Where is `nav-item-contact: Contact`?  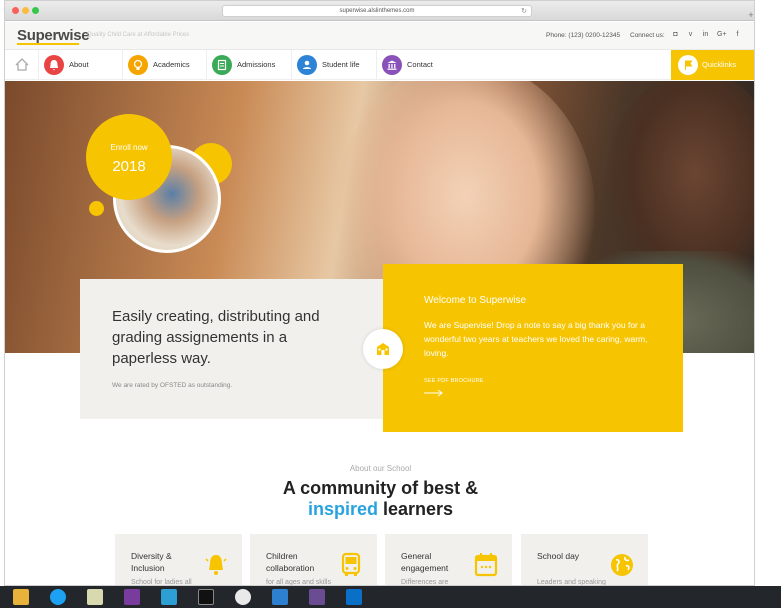 nav-item-contact: Contact is located at coordinates (419, 65).